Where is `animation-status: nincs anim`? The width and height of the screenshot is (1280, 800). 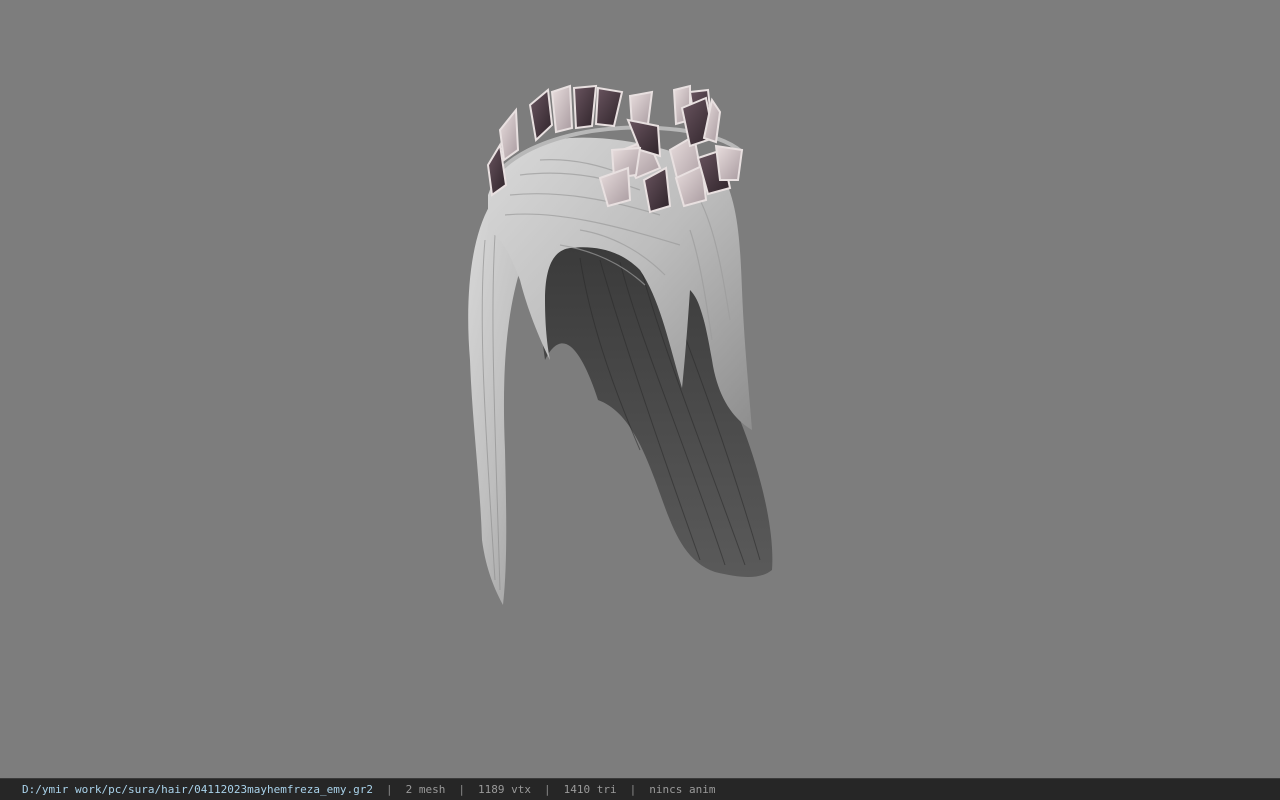 animation-status: nincs anim is located at coordinates (682, 789).